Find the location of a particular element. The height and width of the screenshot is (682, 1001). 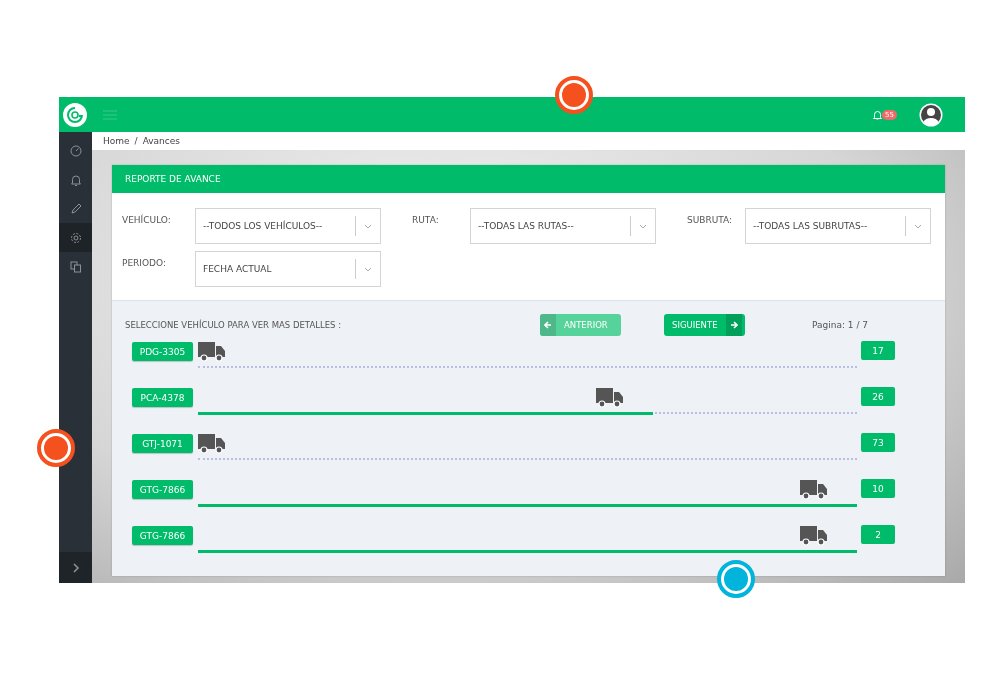

select-field: --TODAS LAS SUBRUTAS-- is located at coordinates (838, 226).